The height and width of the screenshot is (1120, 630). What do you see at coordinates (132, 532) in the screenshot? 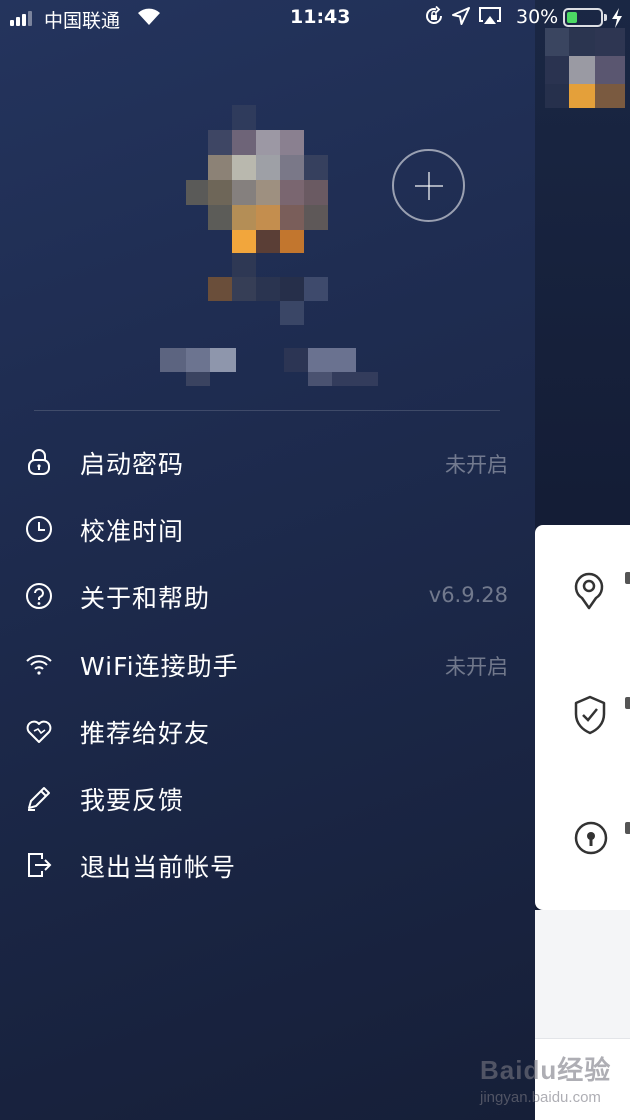
I see `menu-item-label: 校准时间` at bounding box center [132, 532].